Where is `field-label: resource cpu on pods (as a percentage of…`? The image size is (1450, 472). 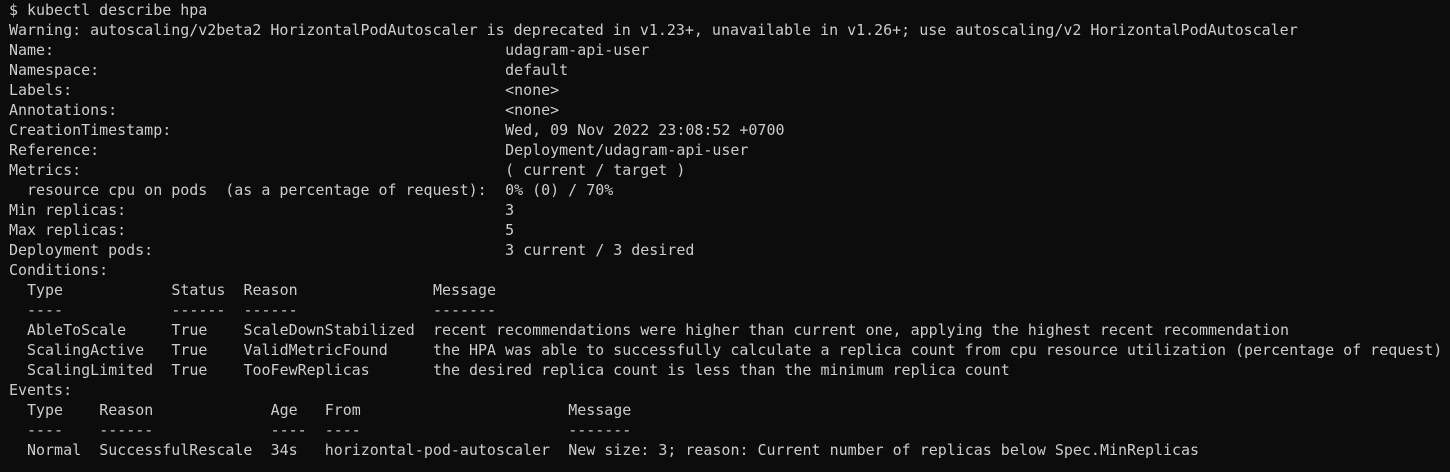 field-label: resource cpu on pods (as a percentage of… is located at coordinates (248, 190).